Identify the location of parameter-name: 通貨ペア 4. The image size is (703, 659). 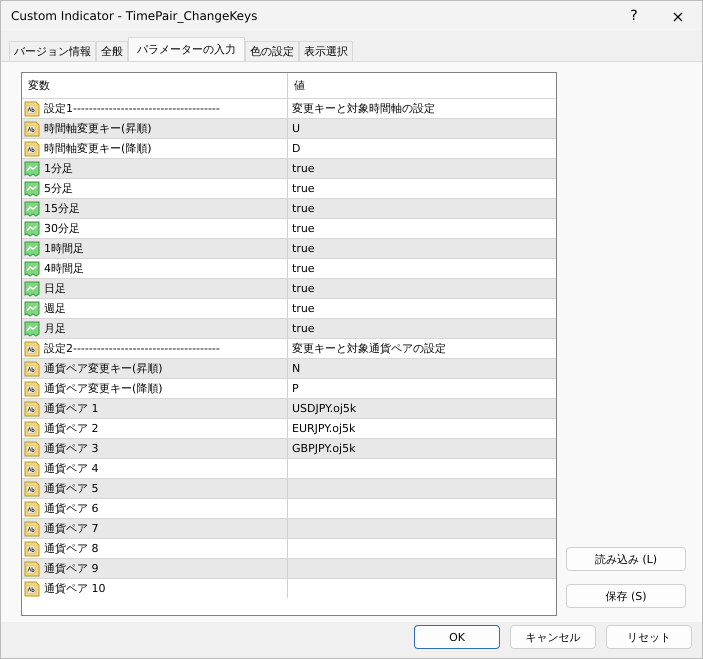
(71, 468).